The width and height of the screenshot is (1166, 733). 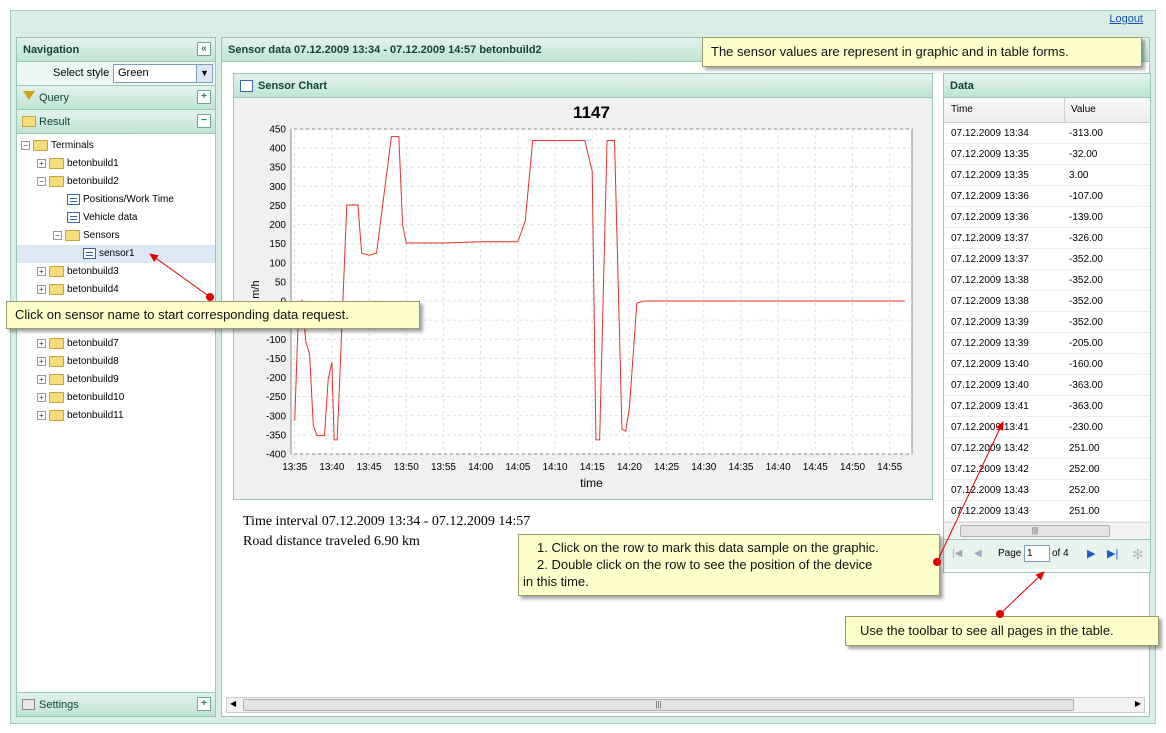 What do you see at coordinates (1047, 133) in the screenshot?
I see `table-row: 07.12.2009 13:34 -313.00` at bounding box center [1047, 133].